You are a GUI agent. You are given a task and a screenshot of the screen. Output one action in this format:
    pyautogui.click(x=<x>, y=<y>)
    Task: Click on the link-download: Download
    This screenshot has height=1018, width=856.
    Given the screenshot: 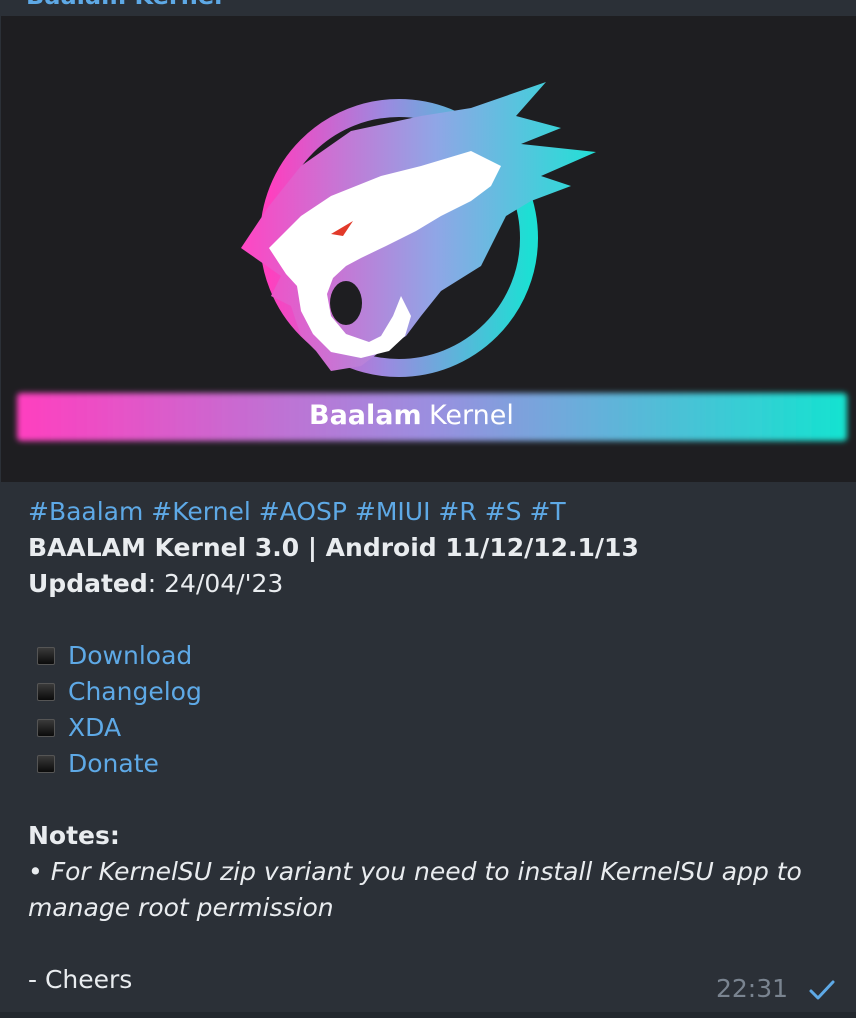 What is the action you would take?
    pyautogui.click(x=433, y=656)
    